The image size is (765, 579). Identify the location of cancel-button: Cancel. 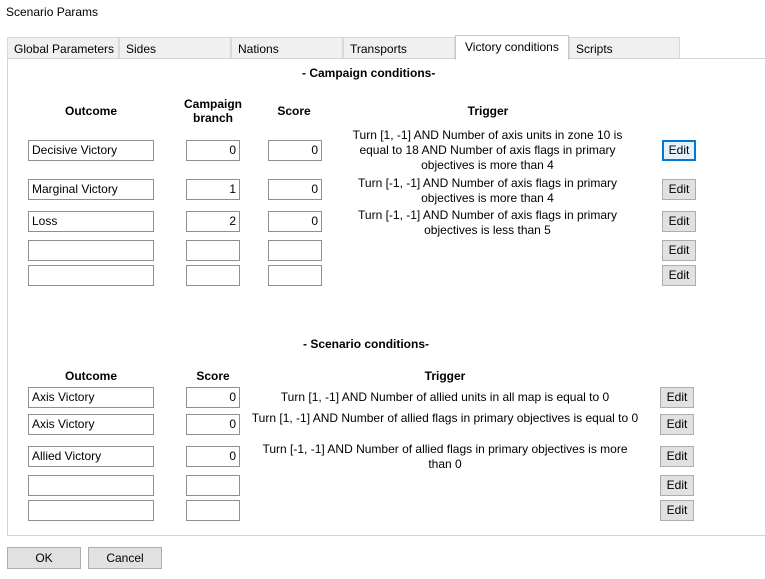
(125, 558).